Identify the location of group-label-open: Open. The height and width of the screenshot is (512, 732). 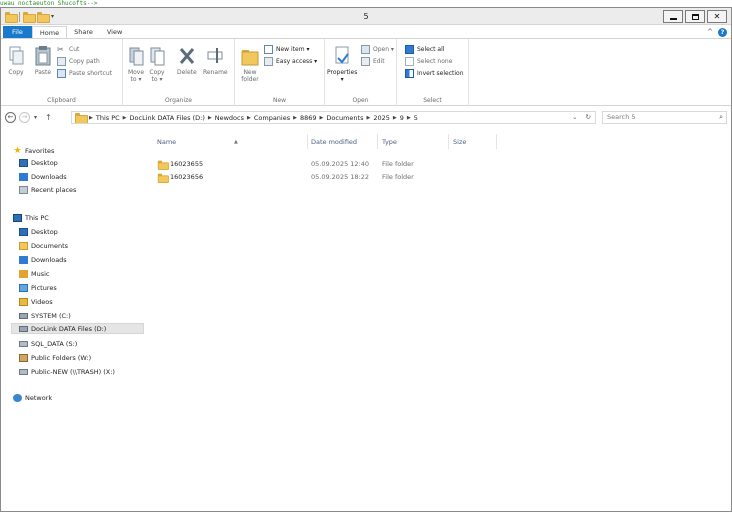
(360, 100).